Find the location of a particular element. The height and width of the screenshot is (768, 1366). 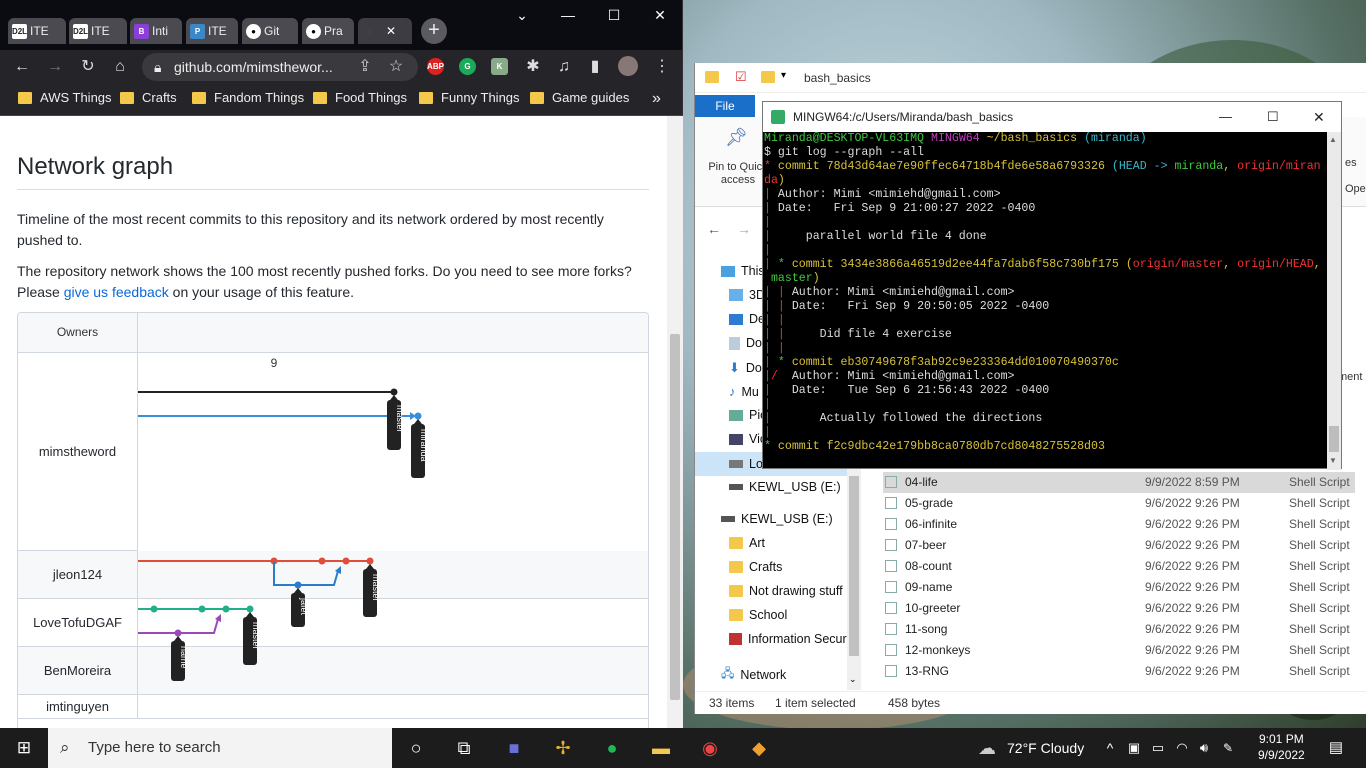

wifi-icon: ◠ is located at coordinates (1182, 748).